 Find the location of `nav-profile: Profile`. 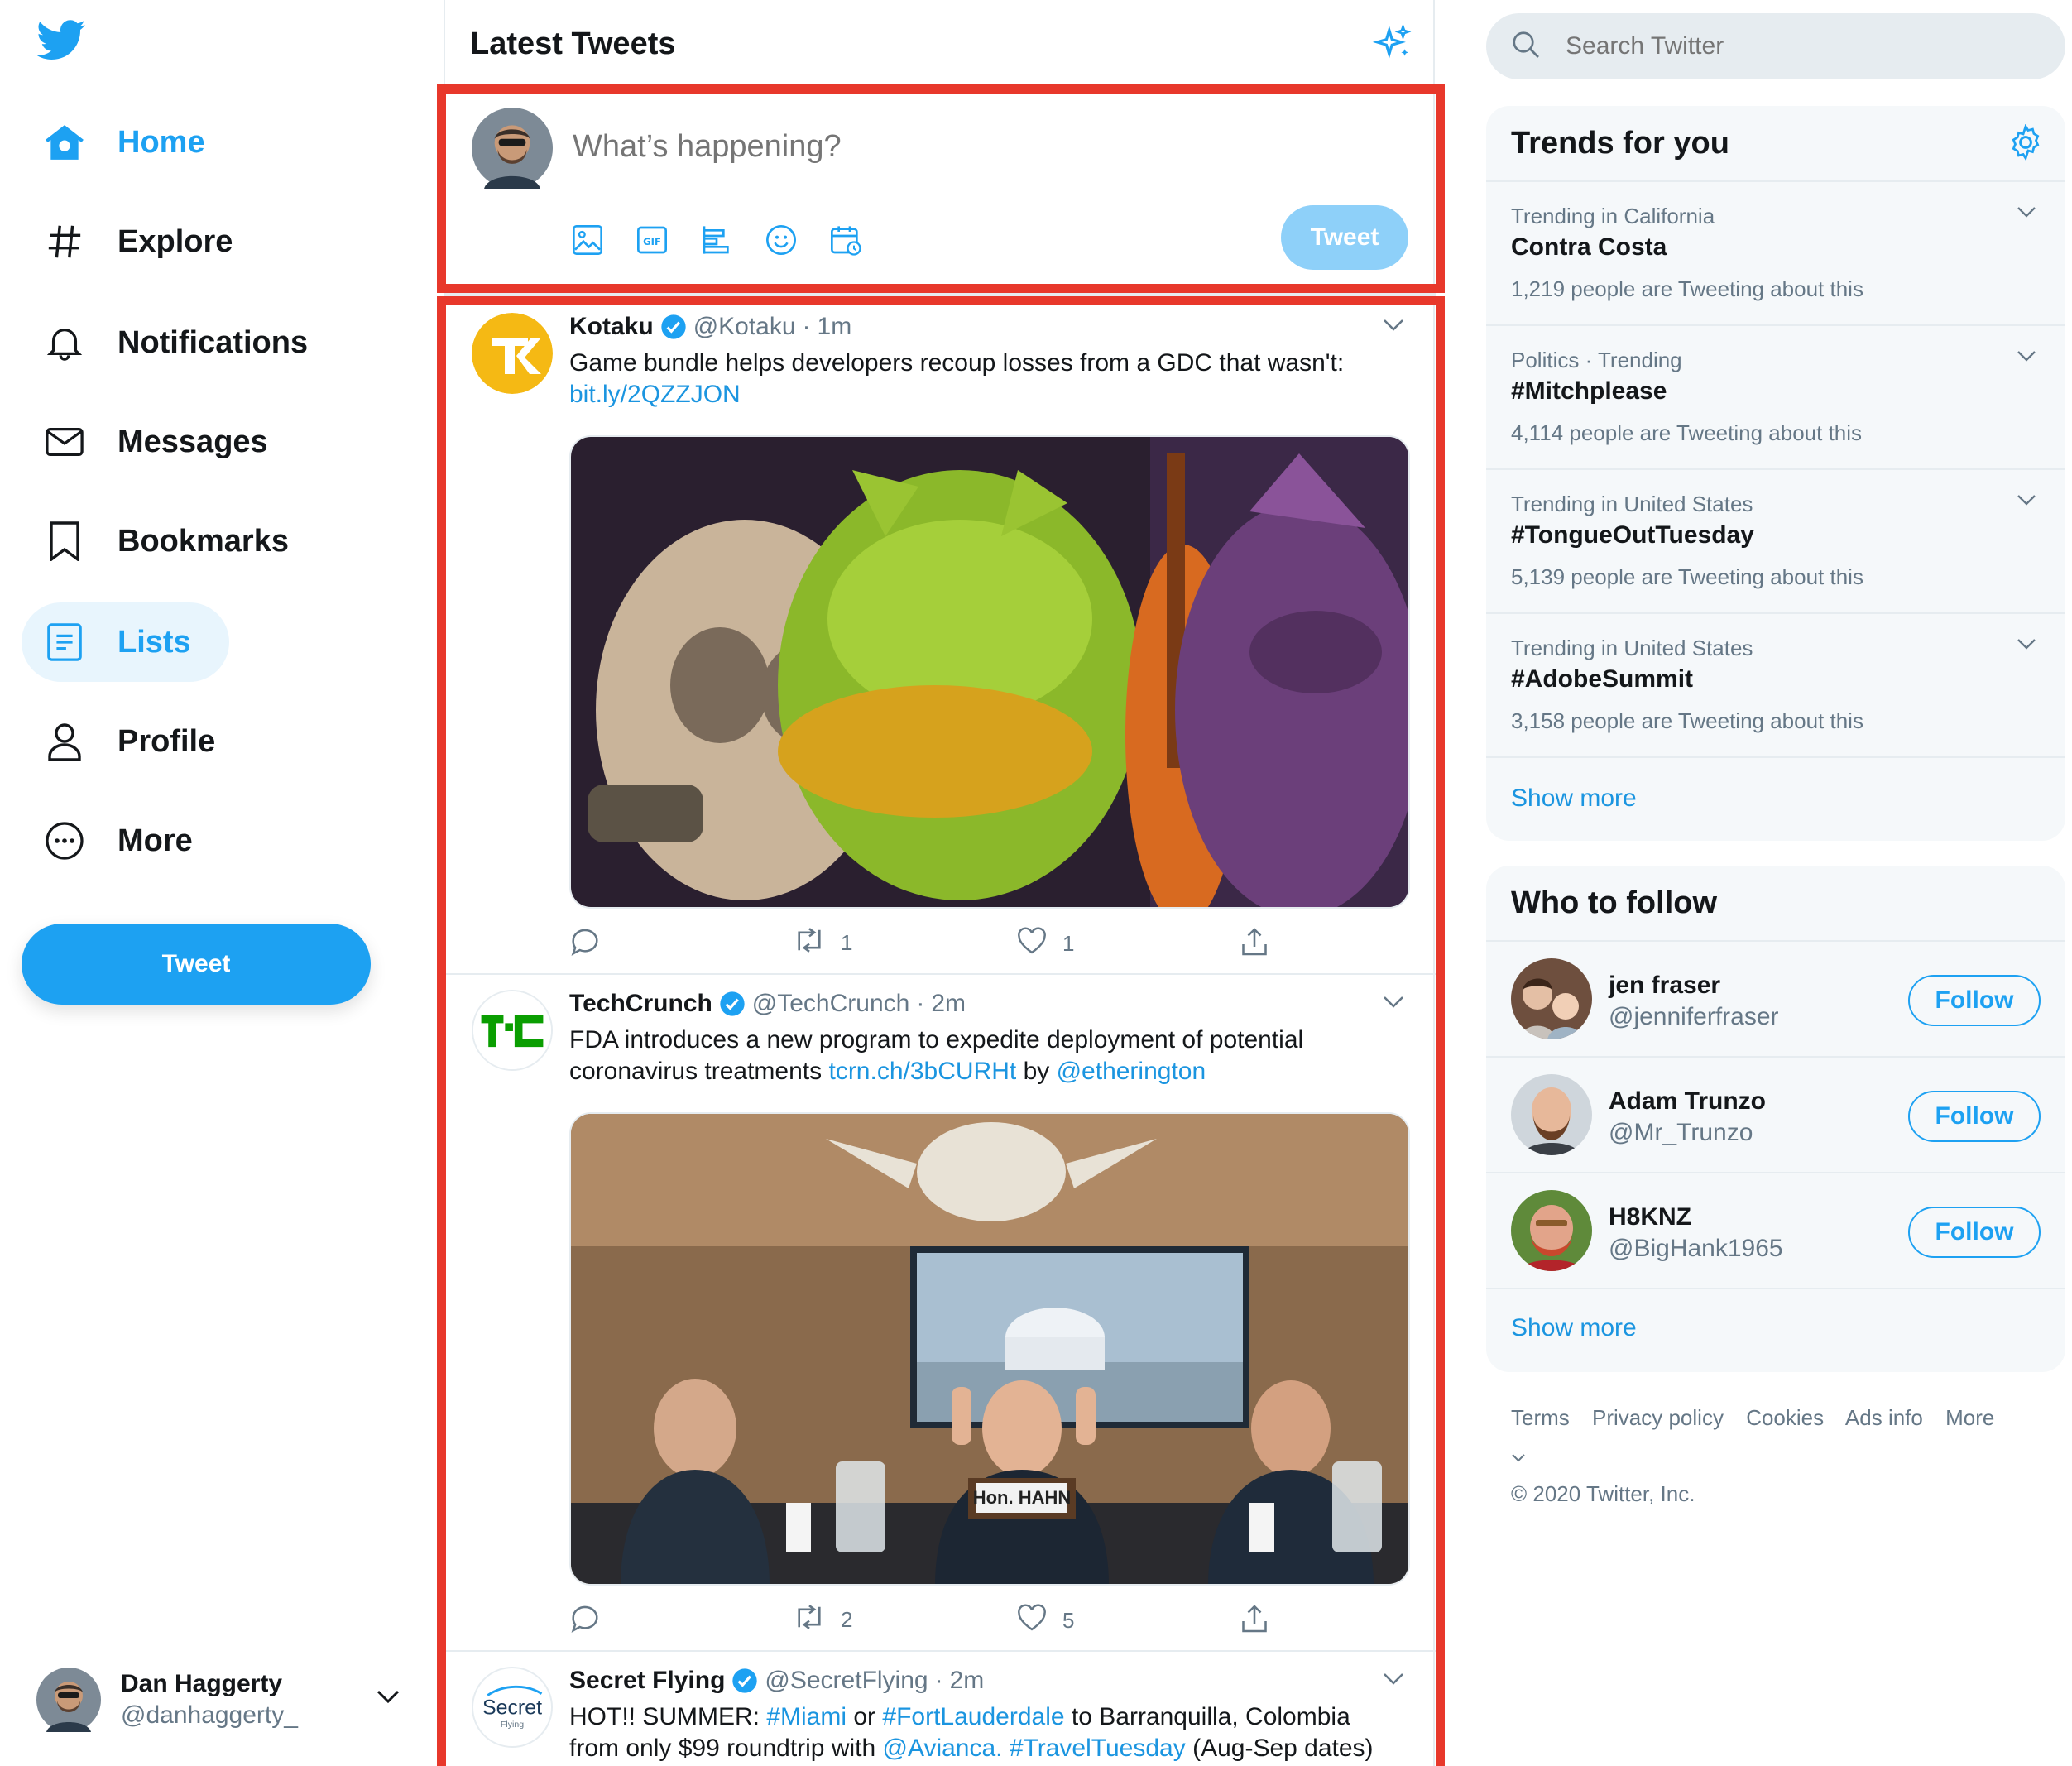

nav-profile: Profile is located at coordinates (129, 741).